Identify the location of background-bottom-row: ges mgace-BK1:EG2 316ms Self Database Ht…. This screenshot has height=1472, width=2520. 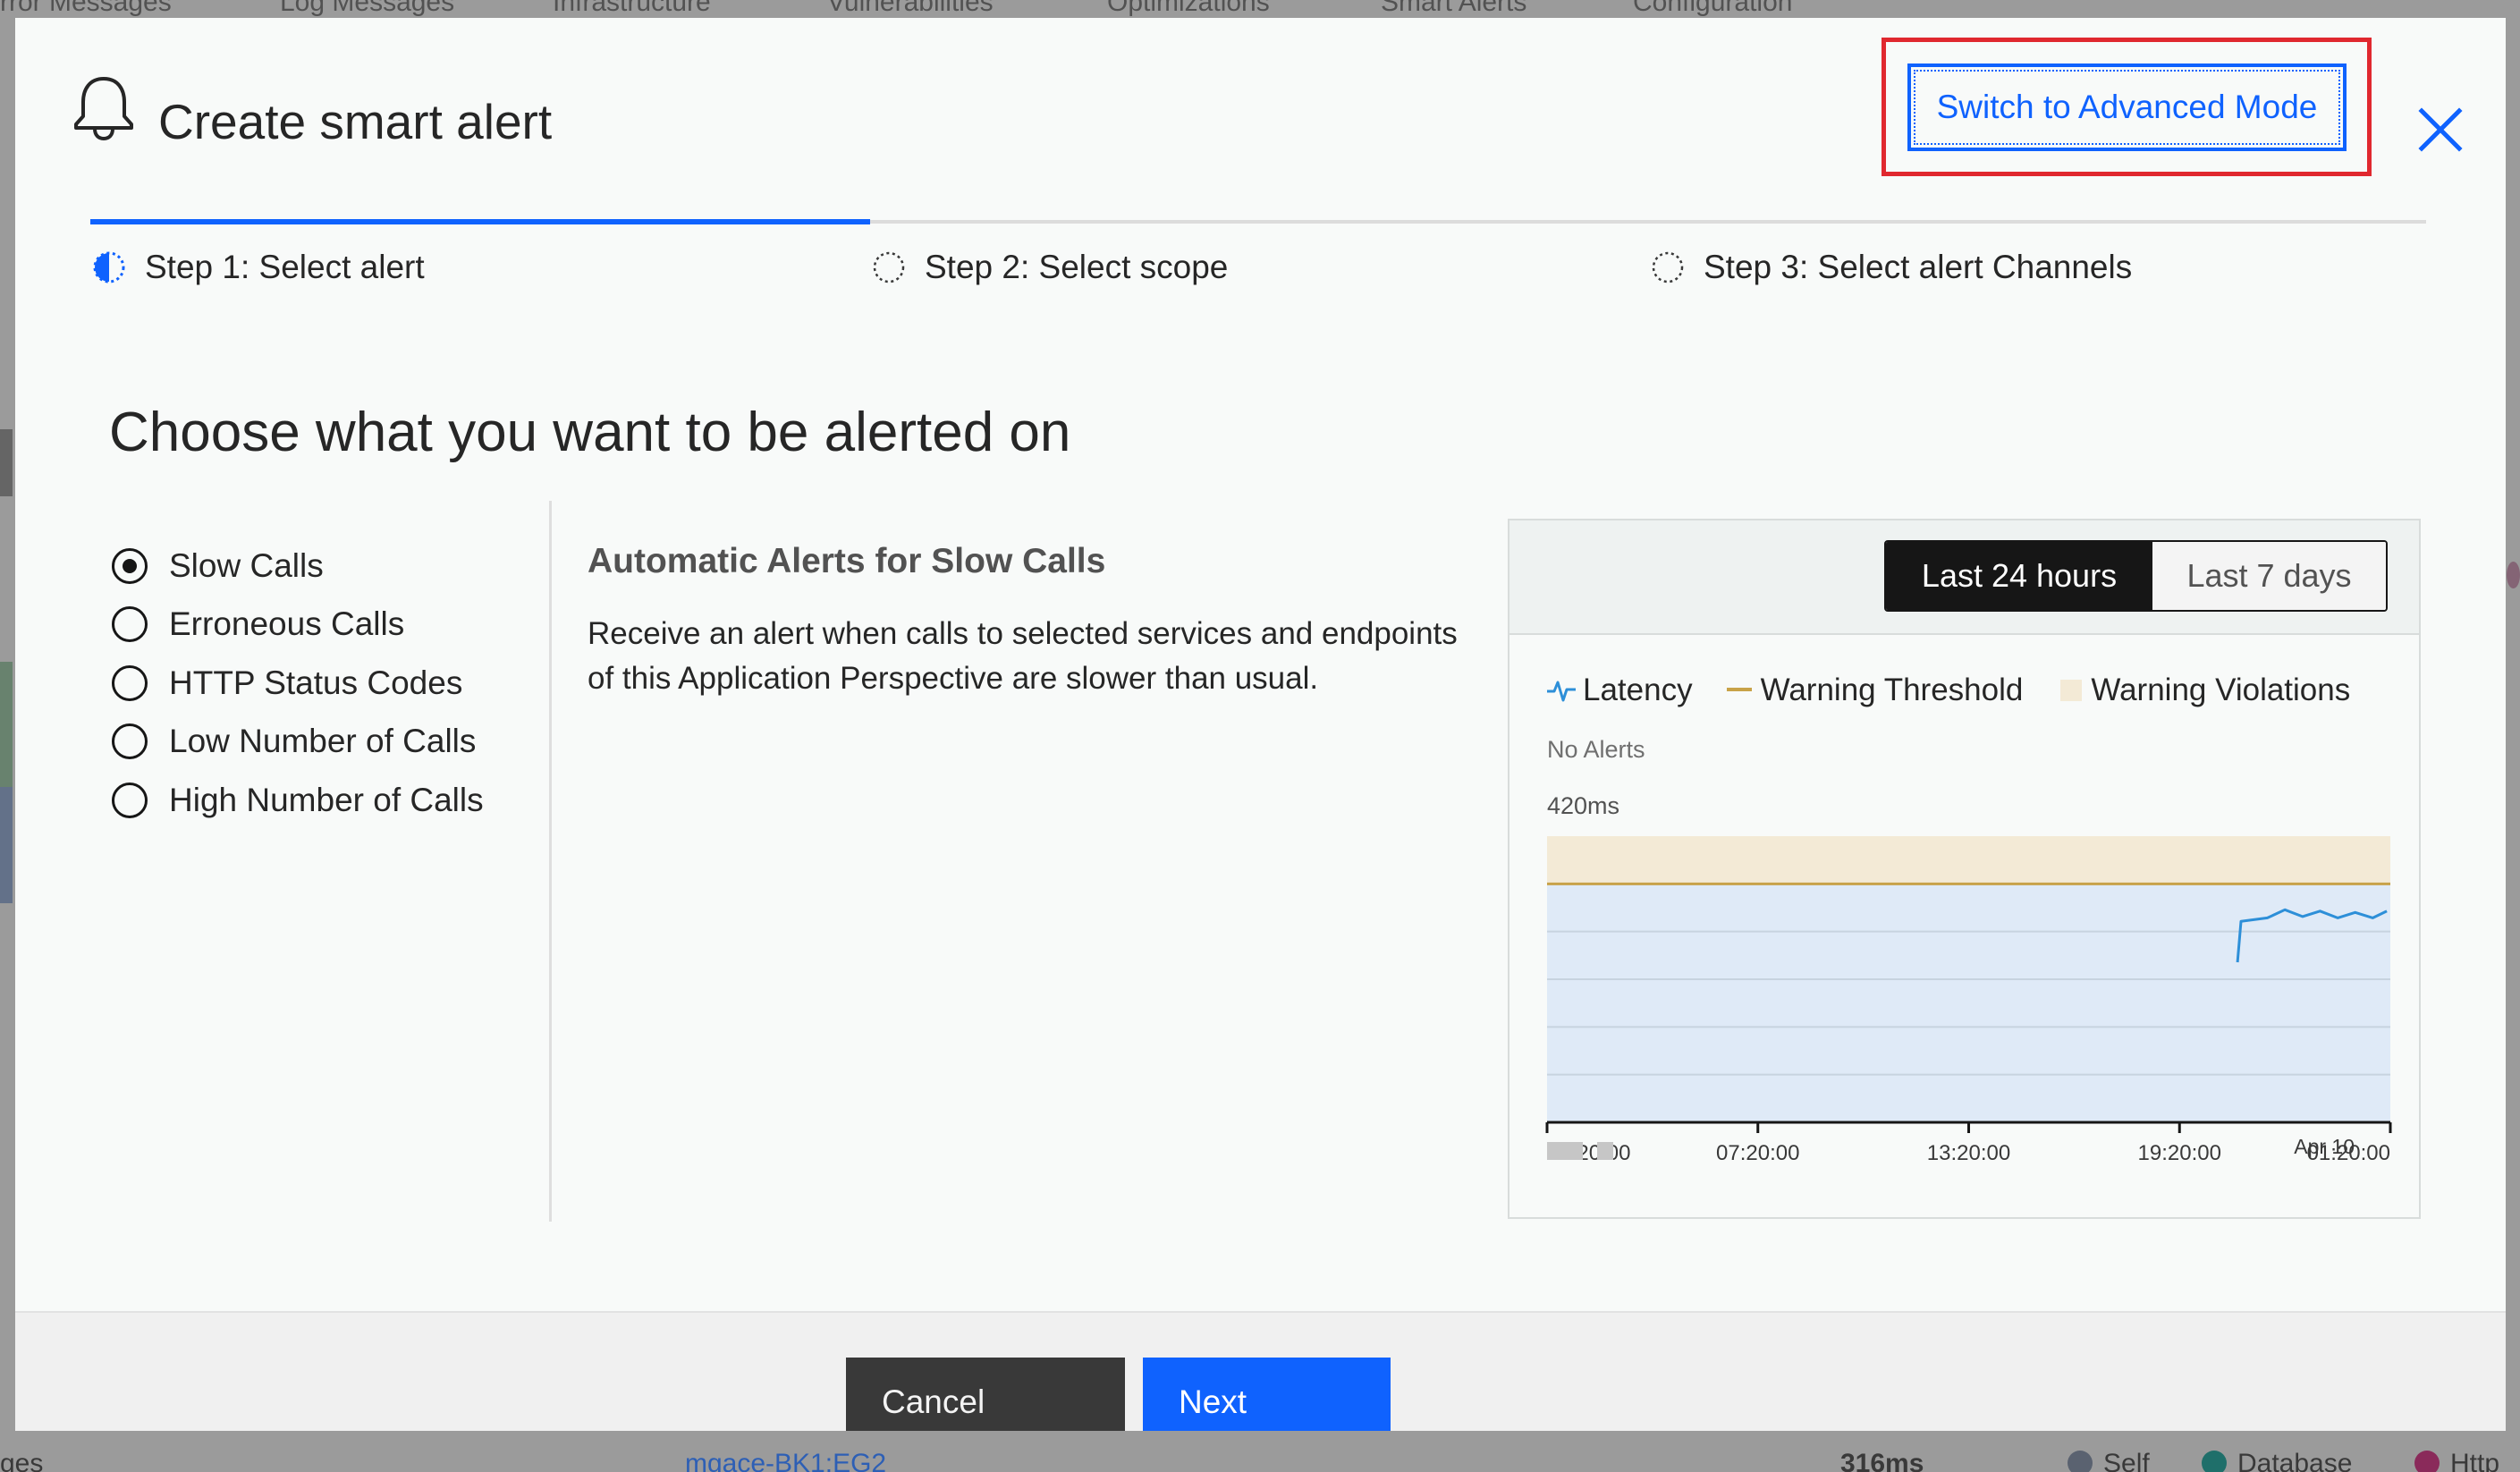
(1260, 1451).